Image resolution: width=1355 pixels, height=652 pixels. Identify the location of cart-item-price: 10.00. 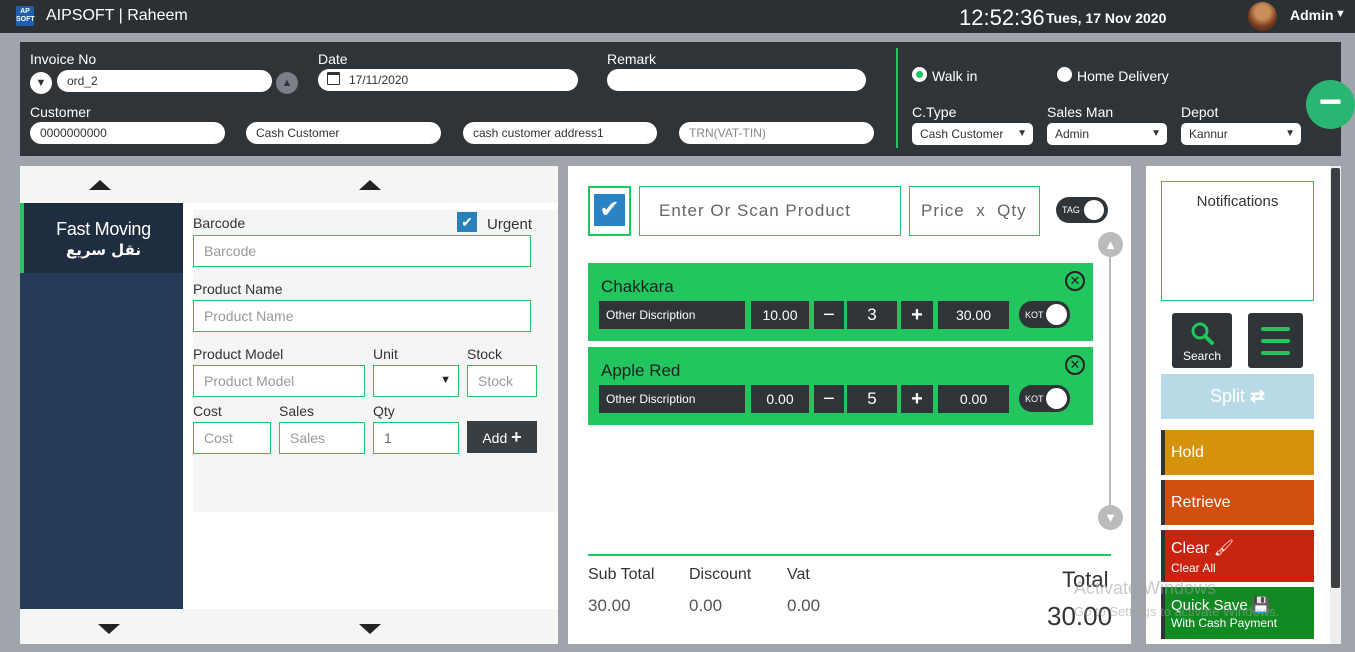
(780, 315).